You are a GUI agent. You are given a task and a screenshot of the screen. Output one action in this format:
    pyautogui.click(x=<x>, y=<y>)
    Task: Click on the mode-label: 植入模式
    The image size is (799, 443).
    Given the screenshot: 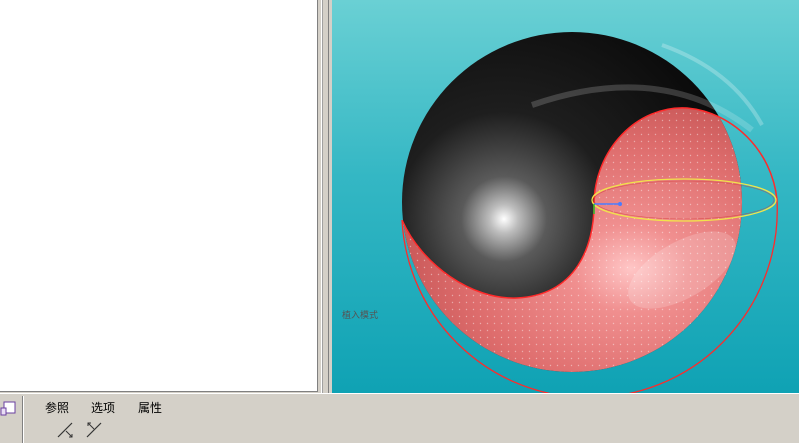 What is the action you would take?
    pyautogui.click(x=360, y=316)
    